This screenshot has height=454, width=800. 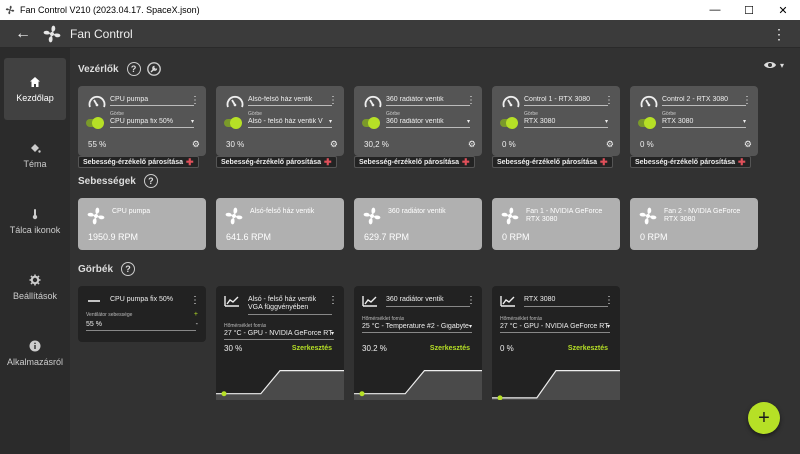 I want to click on speed-value-field: 55 %, so click(x=141, y=326).